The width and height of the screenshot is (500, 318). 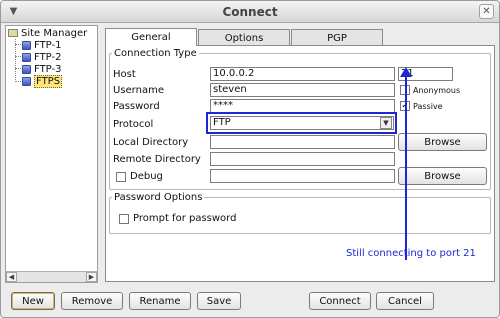 I want to click on local-directory-input, so click(x=302, y=142).